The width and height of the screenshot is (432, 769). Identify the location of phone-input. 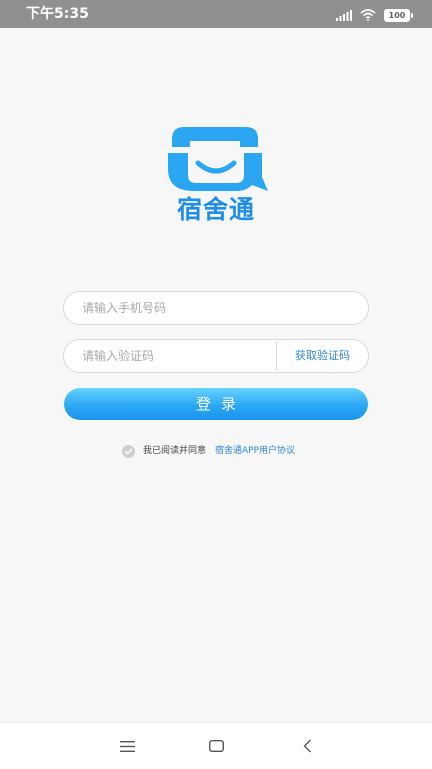
(217, 308).